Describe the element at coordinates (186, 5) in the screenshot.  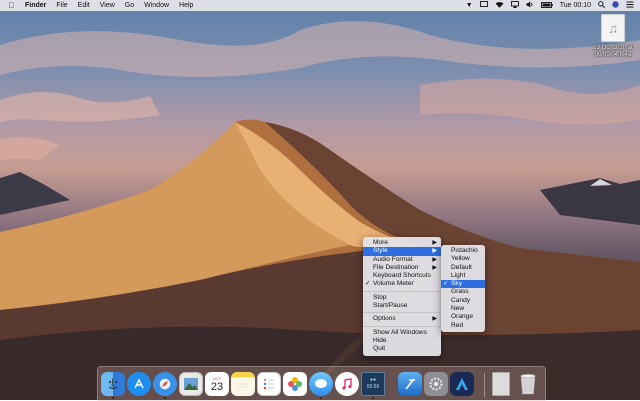
I see `menu-help: Help` at that location.